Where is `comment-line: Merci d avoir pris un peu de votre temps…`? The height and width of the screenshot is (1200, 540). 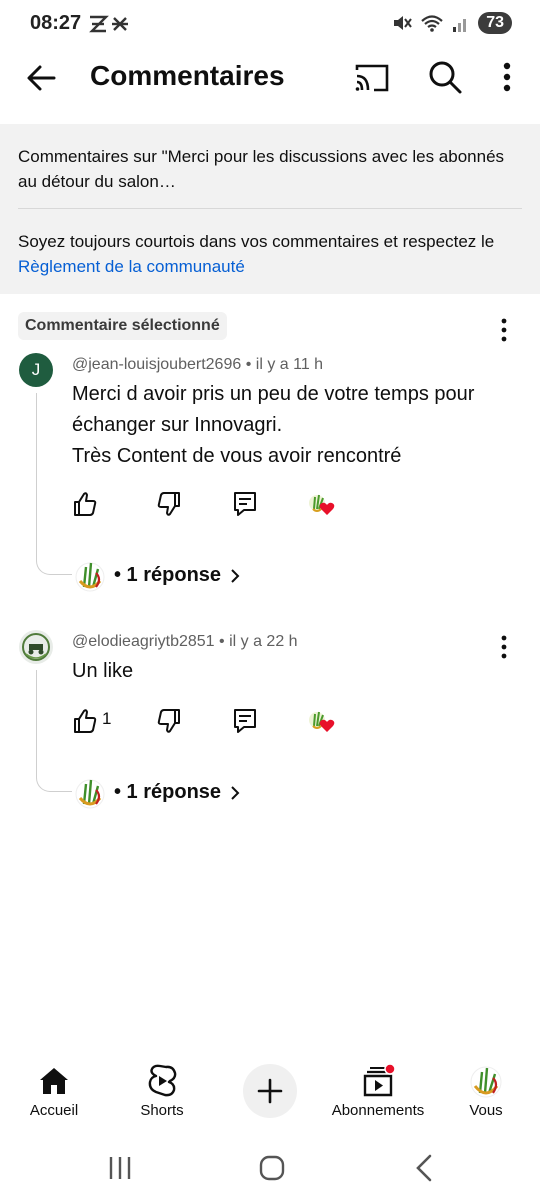
comment-line: Merci d avoir pris un peu de votre temps… is located at coordinates (273, 394).